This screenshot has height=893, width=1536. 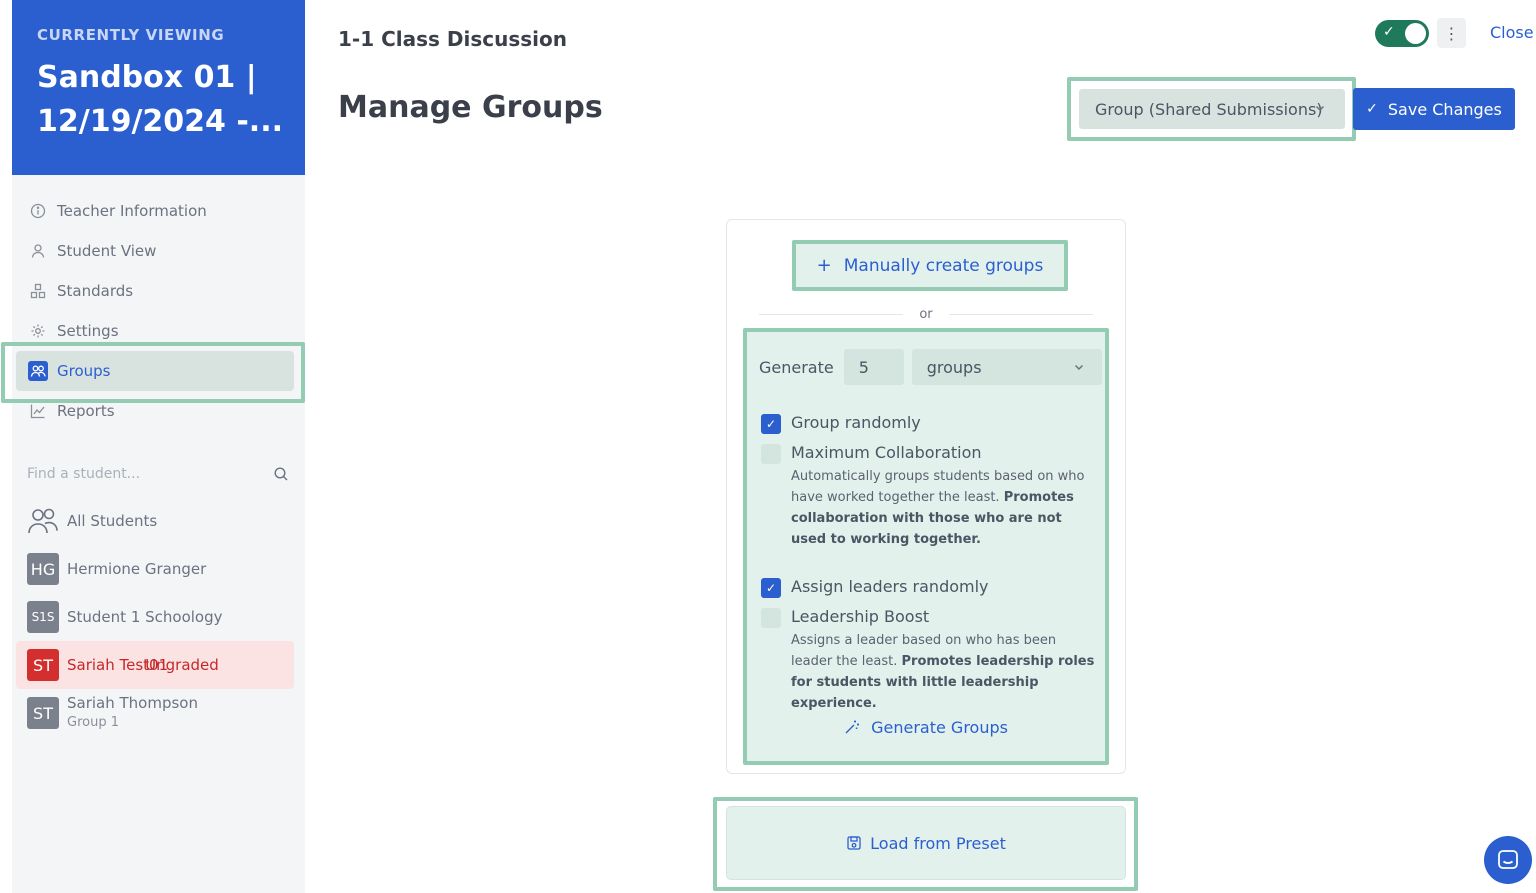 What do you see at coordinates (93, 722) in the screenshot?
I see `student-group: Group 1` at bounding box center [93, 722].